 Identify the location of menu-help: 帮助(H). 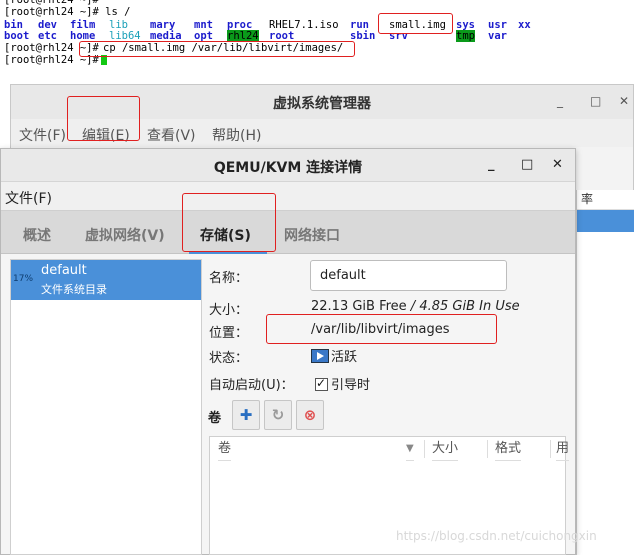
(236, 135).